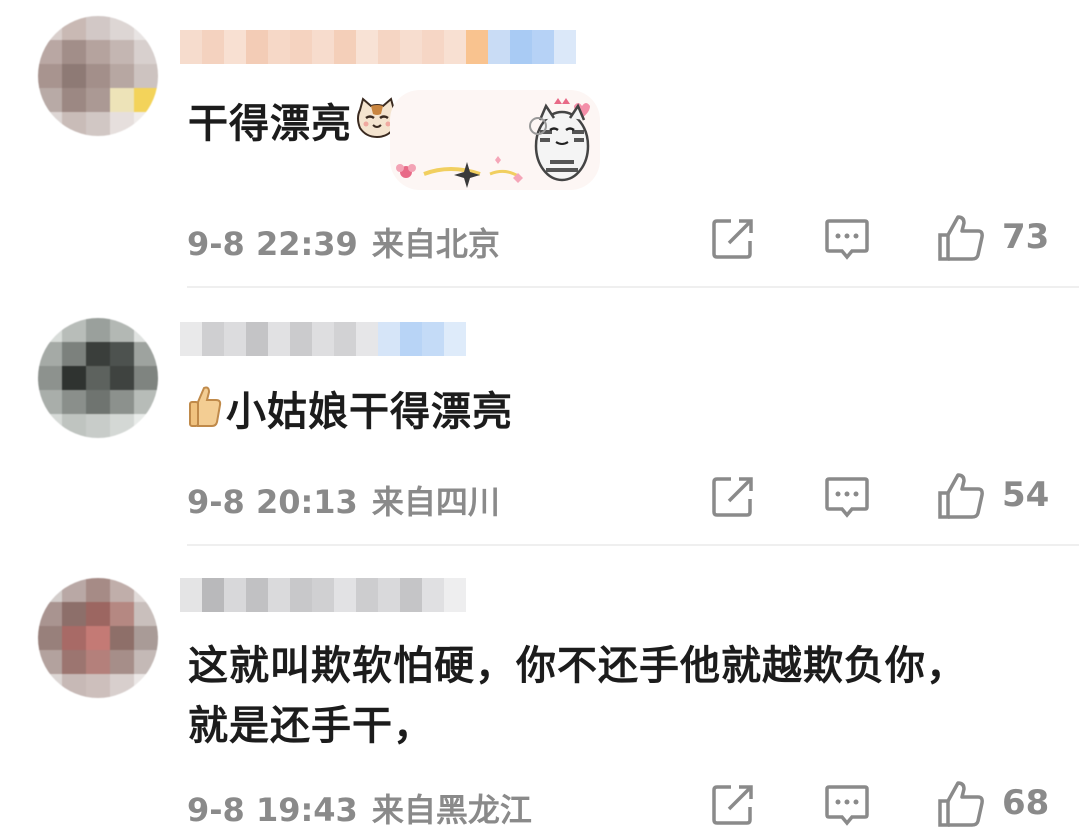 The width and height of the screenshot is (1079, 836). I want to click on comment-meta: 9-8 20:13 来自四川, so click(350, 500).